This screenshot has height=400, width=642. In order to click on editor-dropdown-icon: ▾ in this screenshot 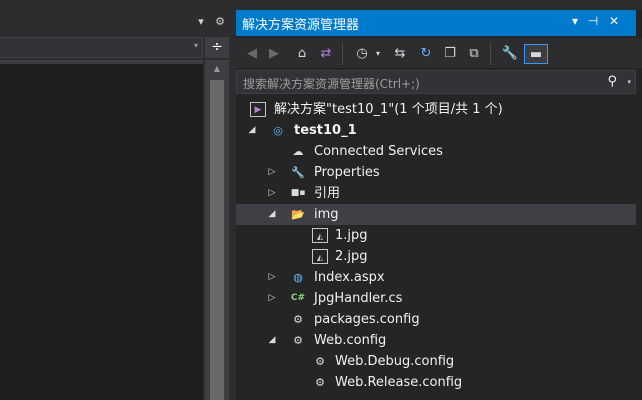, I will do `click(201, 22)`.